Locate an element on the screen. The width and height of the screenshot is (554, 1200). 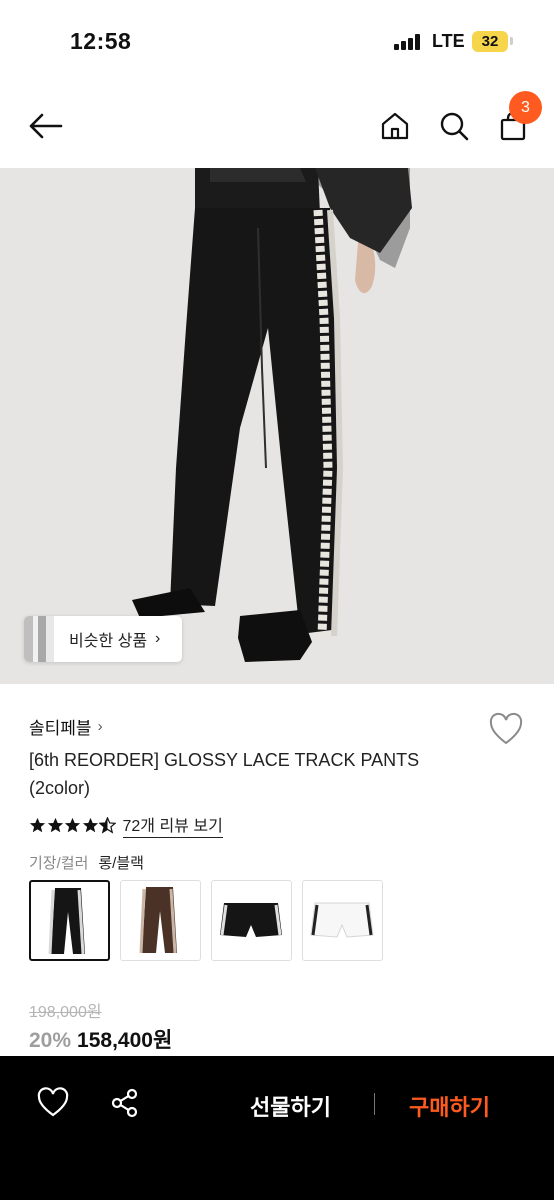
brand-name: 솔티페블 is located at coordinates (60, 728).